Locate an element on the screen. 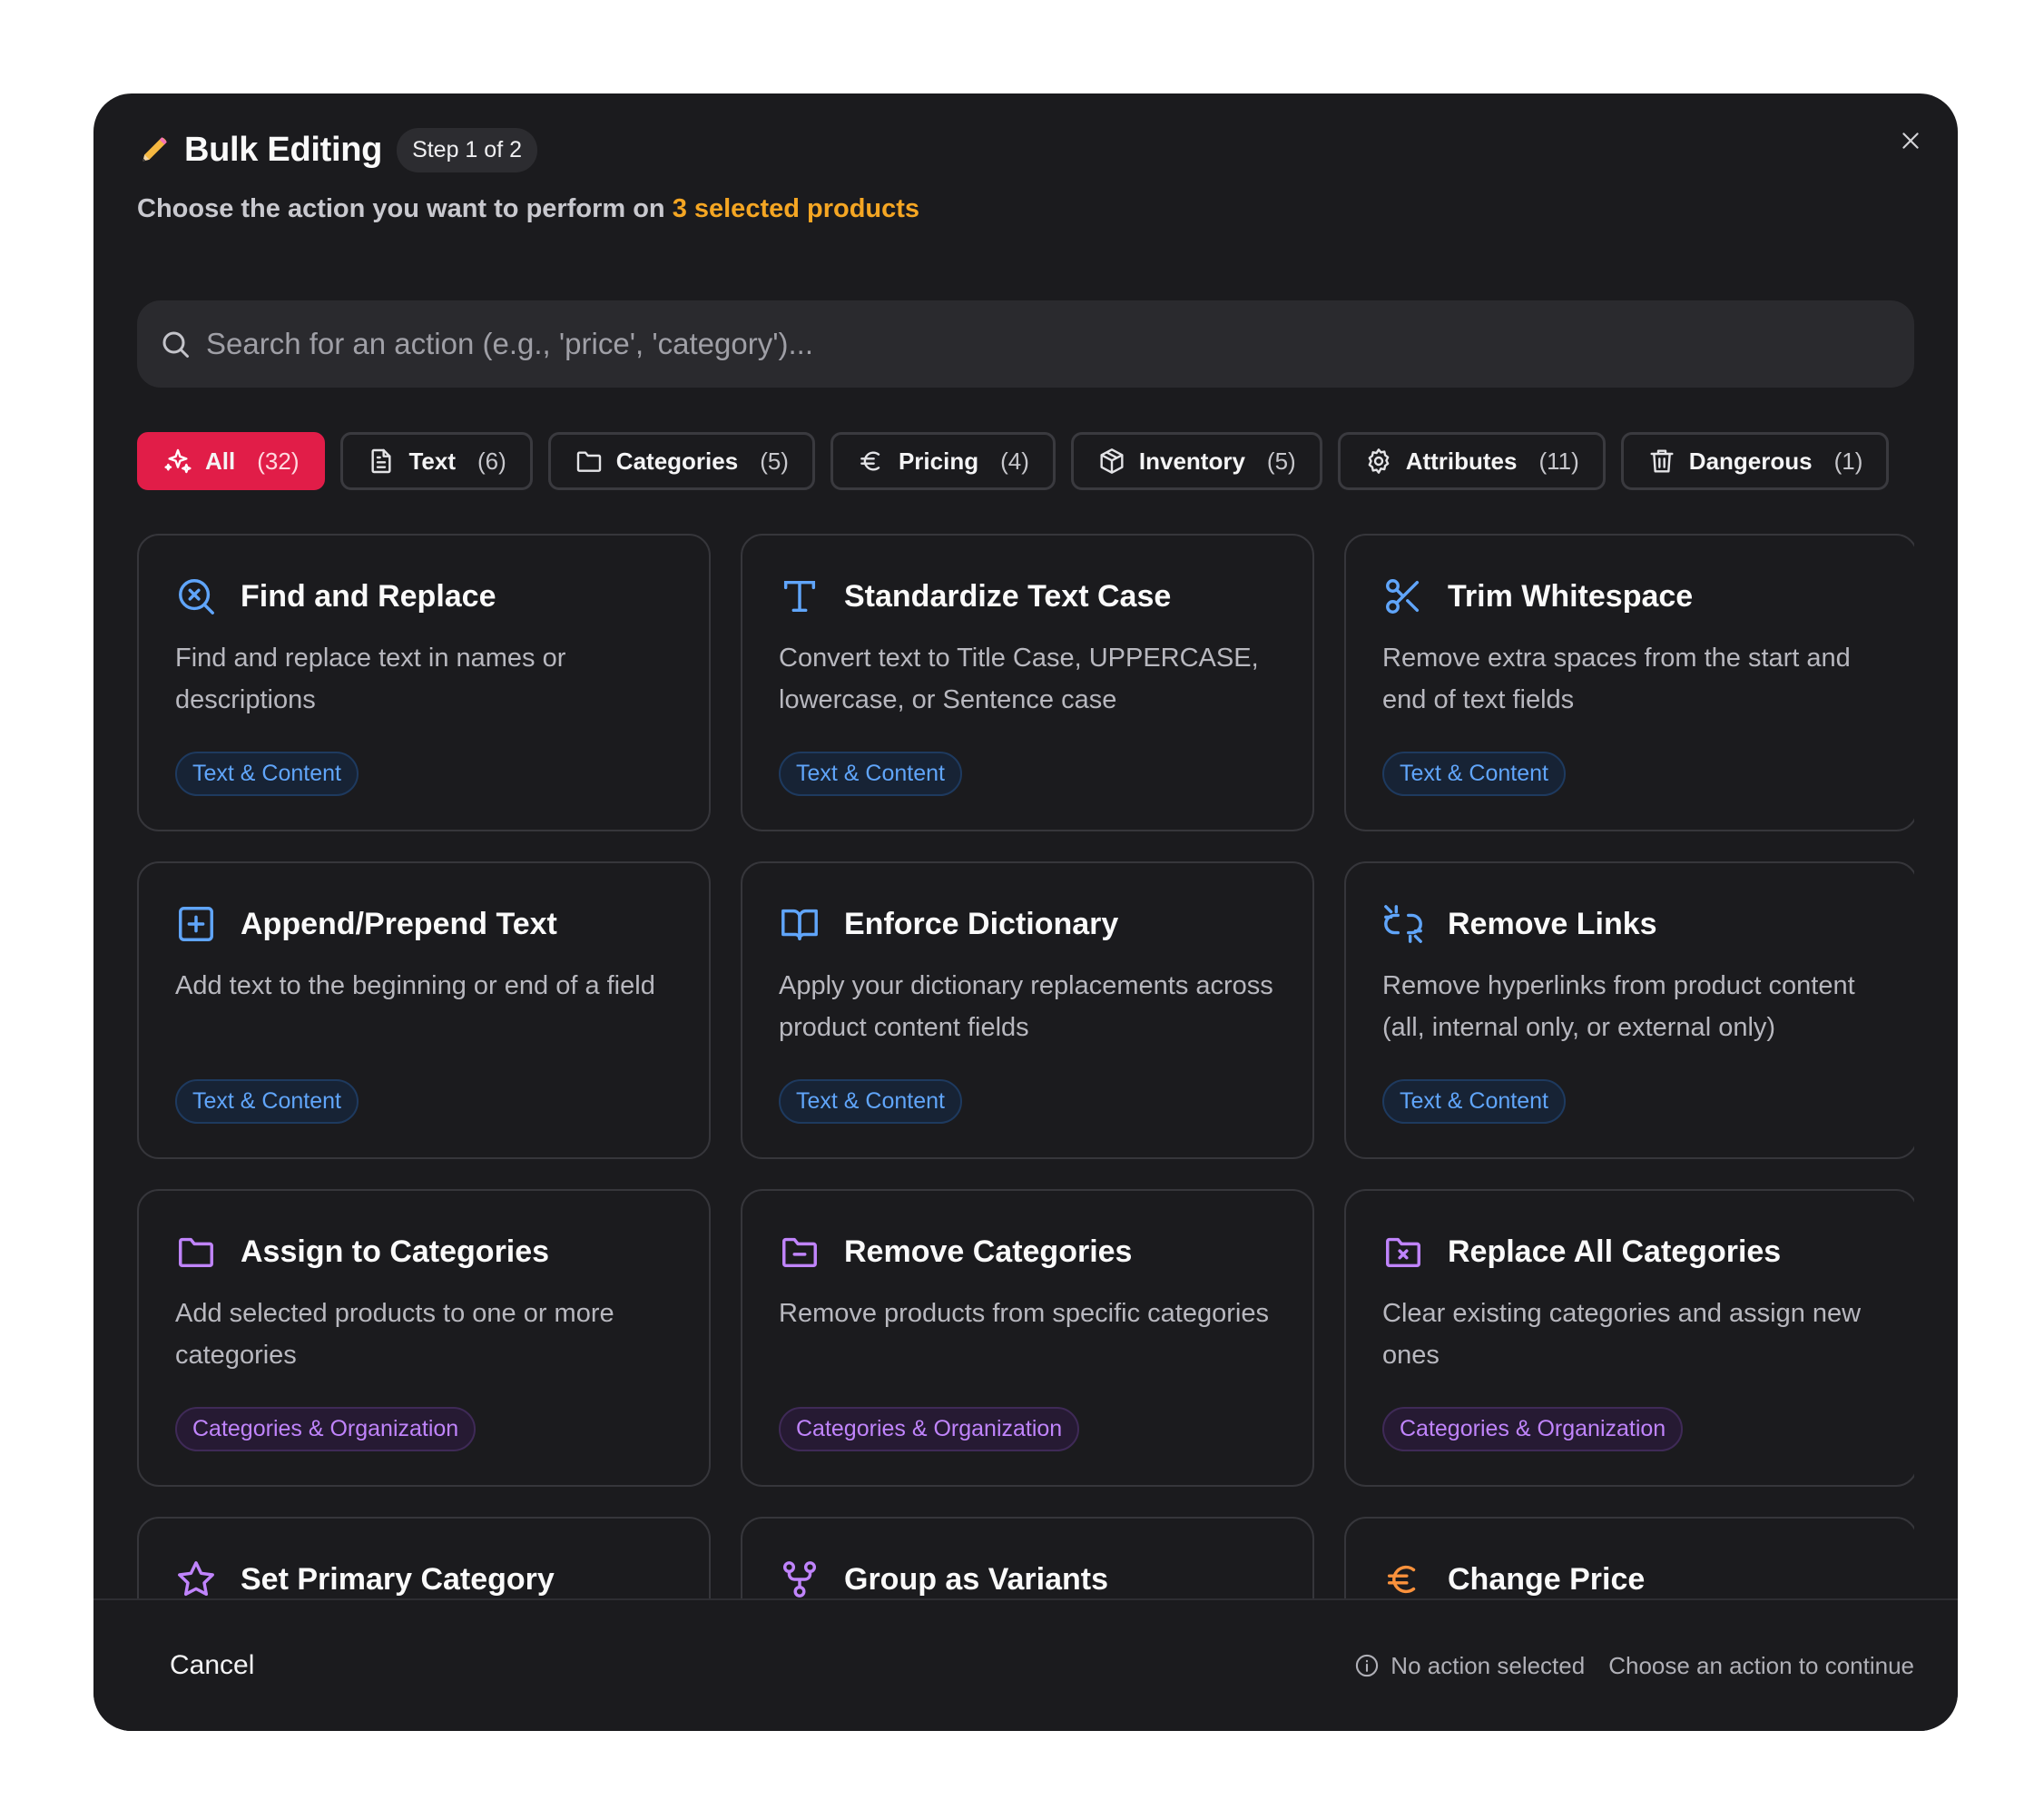 The height and width of the screenshot is (1819, 2044). filter-chip-text: Text (6) is located at coordinates (436, 461).